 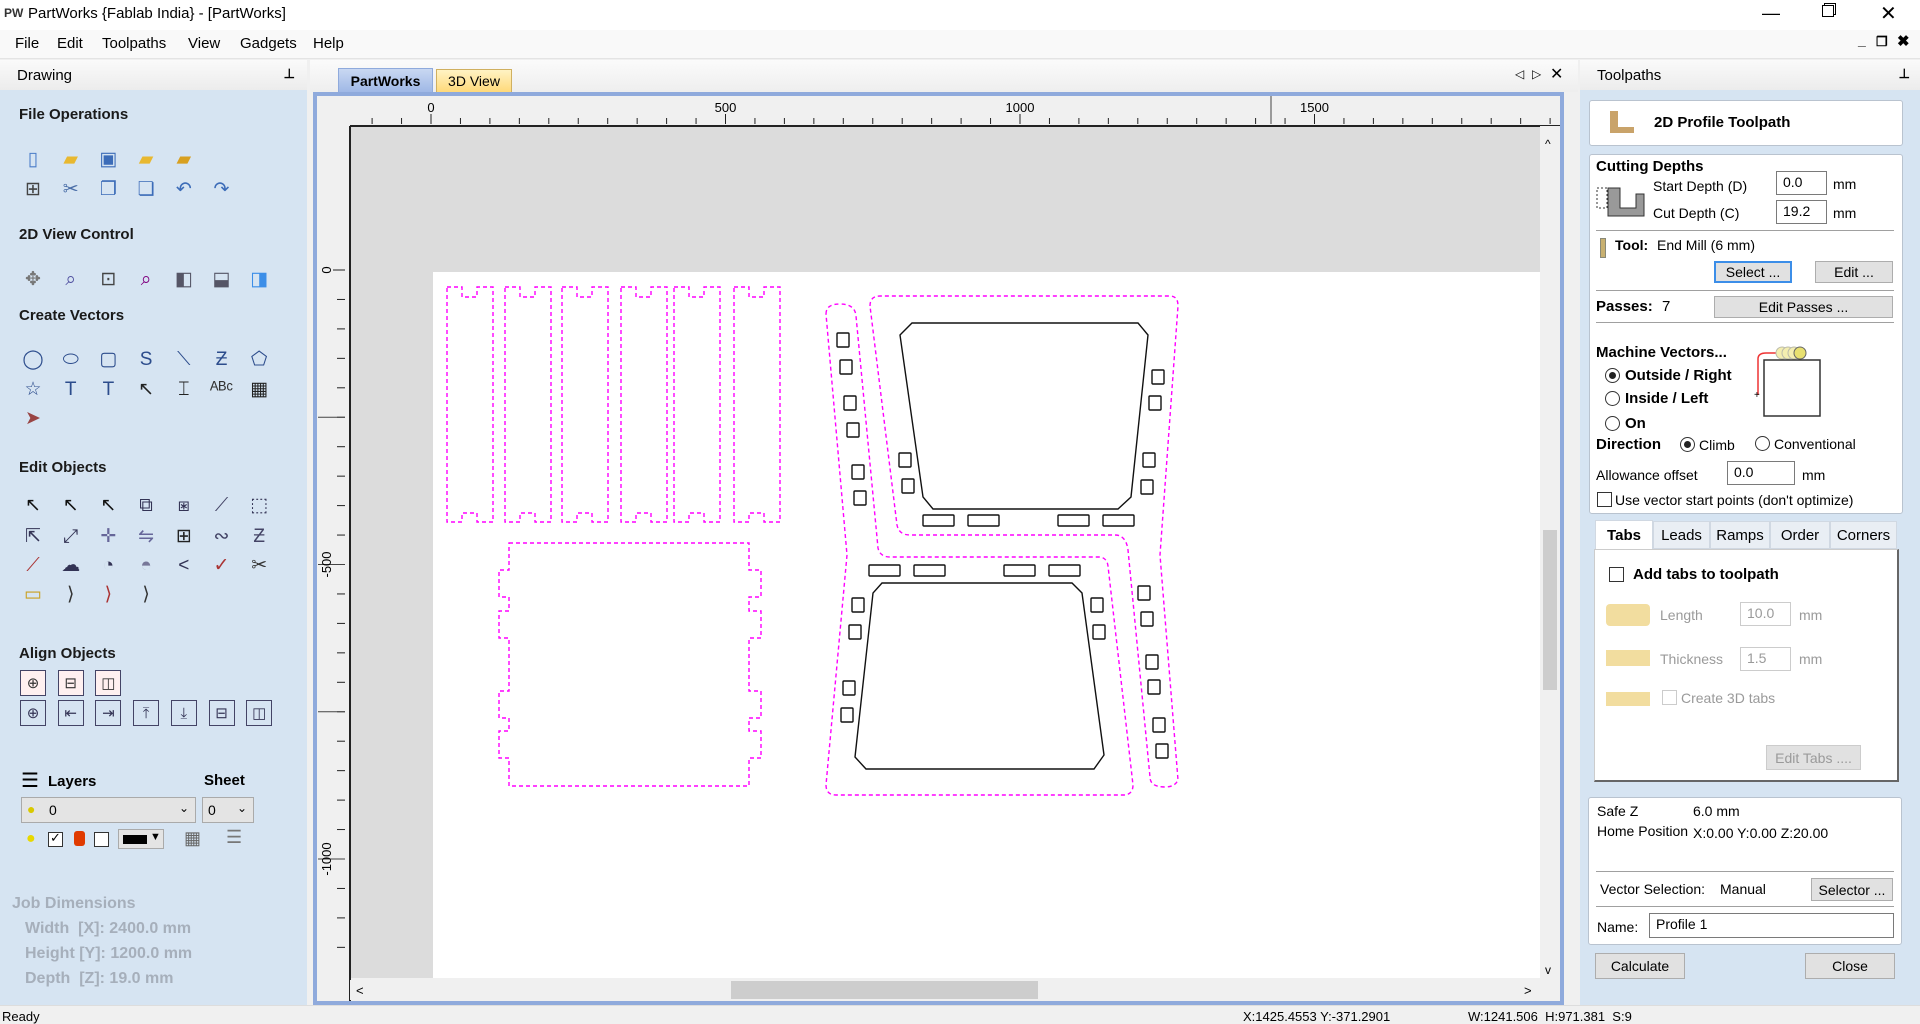 What do you see at coordinates (222, 505) in the screenshot?
I see `measure-icon: ⟋` at bounding box center [222, 505].